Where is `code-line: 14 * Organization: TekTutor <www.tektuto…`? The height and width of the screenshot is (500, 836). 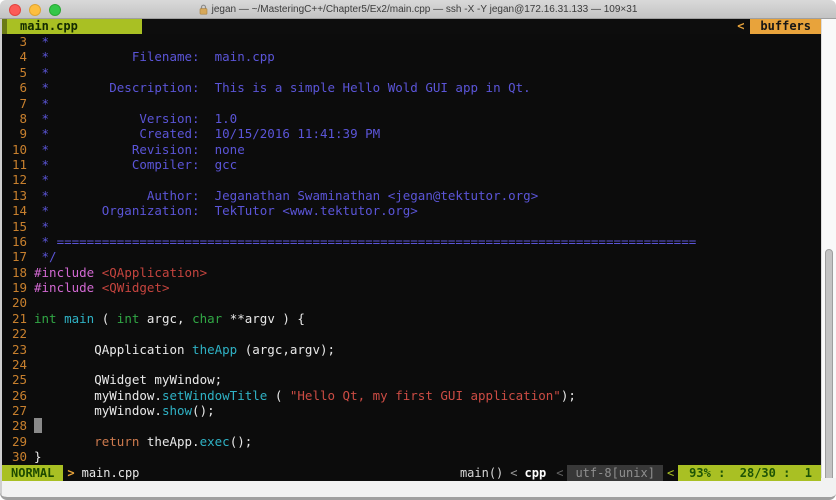 code-line: 14 * Organization: TekTutor <www.tektuto… is located at coordinates (411, 210).